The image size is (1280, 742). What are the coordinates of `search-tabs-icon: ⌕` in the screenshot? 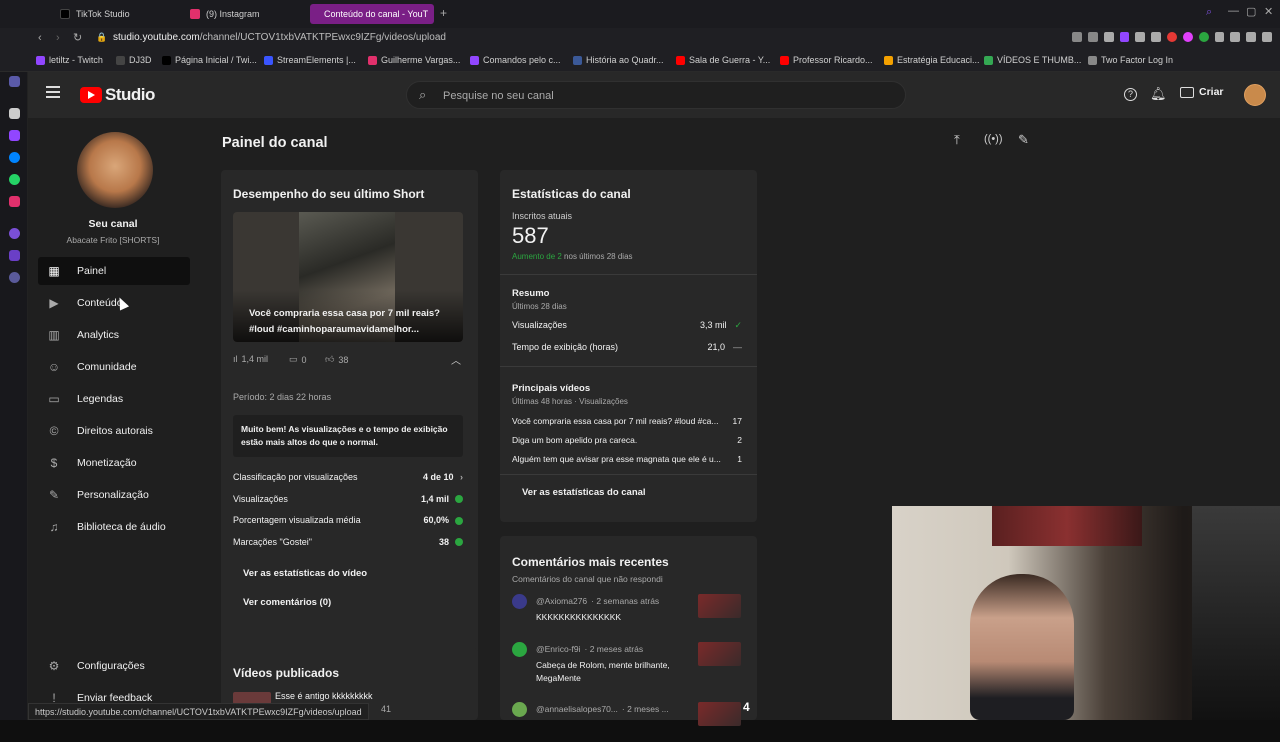 It's located at (1209, 12).